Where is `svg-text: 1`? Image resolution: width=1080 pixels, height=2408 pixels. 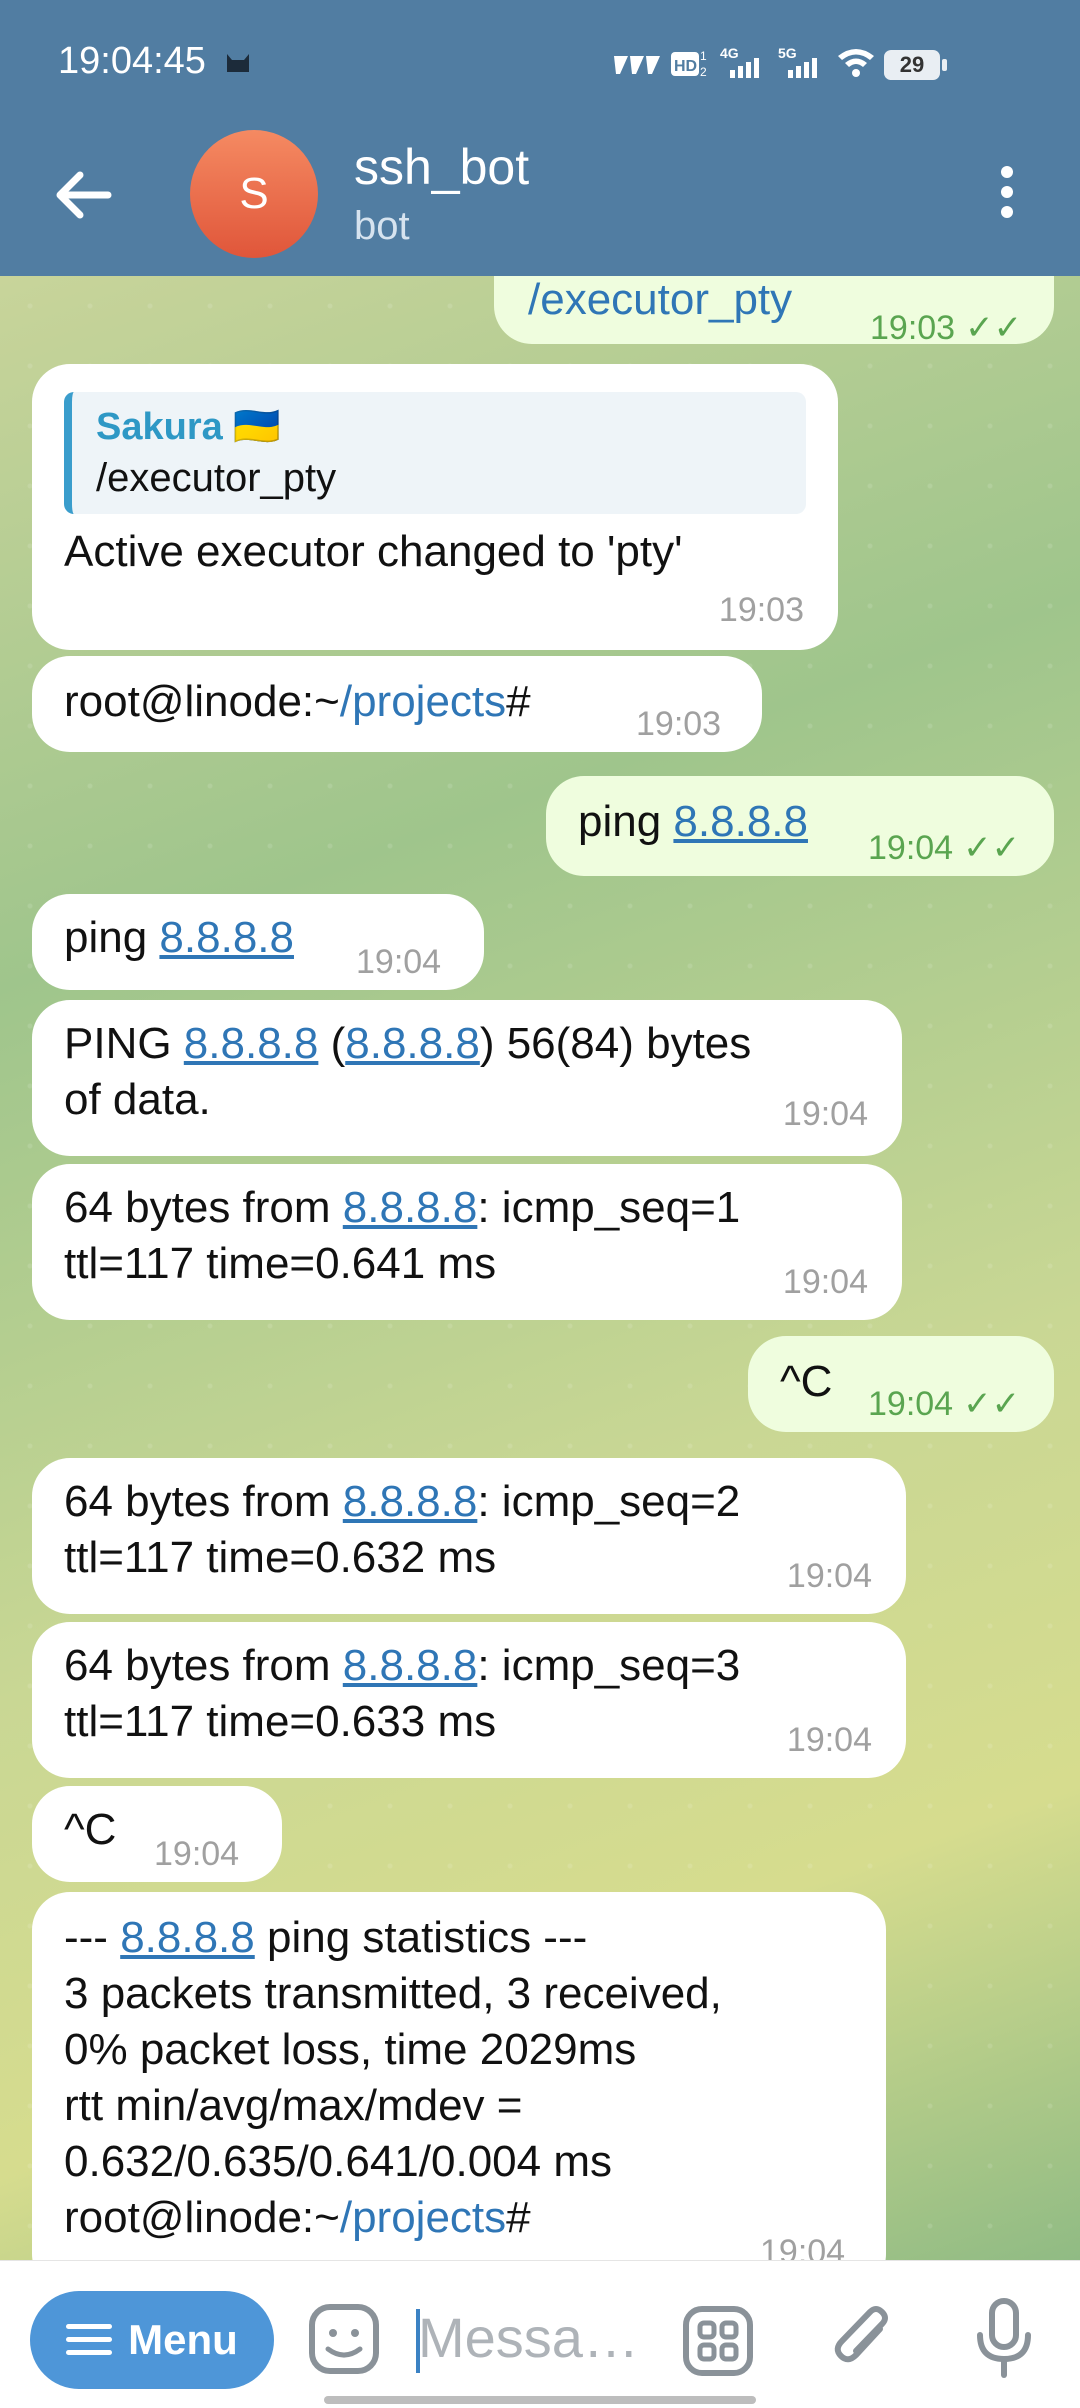 svg-text: 1 is located at coordinates (703, 56).